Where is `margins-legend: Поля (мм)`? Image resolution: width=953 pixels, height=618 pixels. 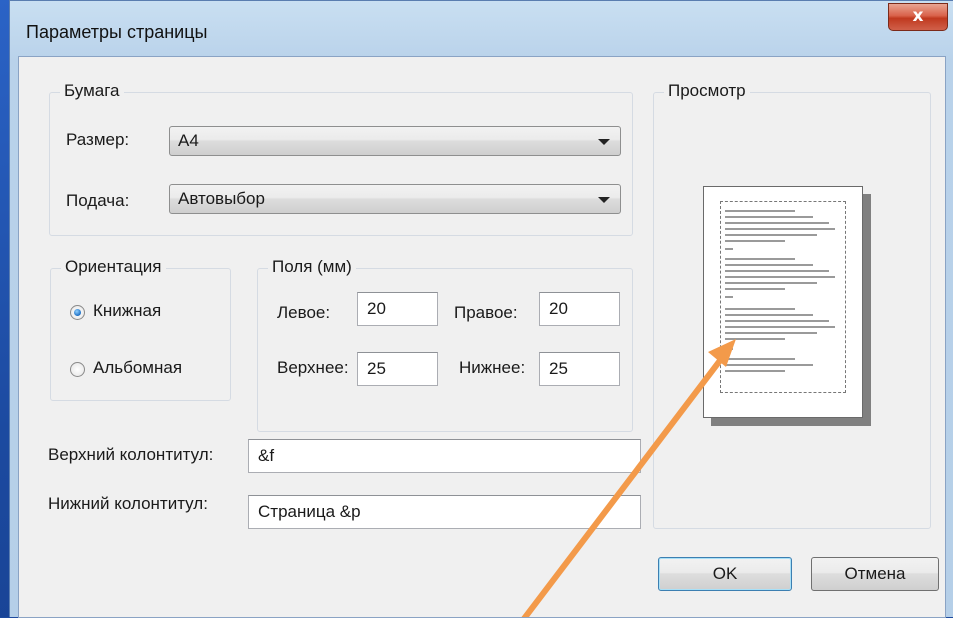 margins-legend: Поля (мм) is located at coordinates (312, 267).